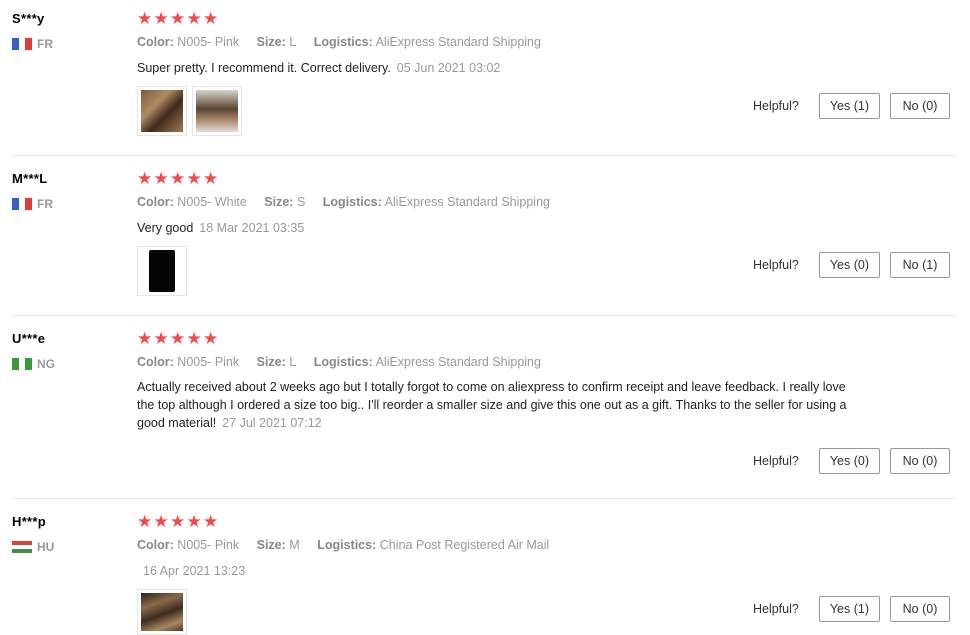 This screenshot has width=970, height=635. Describe the element at coordinates (497, 571) in the screenshot. I see `review-content: 16 Apr 2021 13:23` at that location.